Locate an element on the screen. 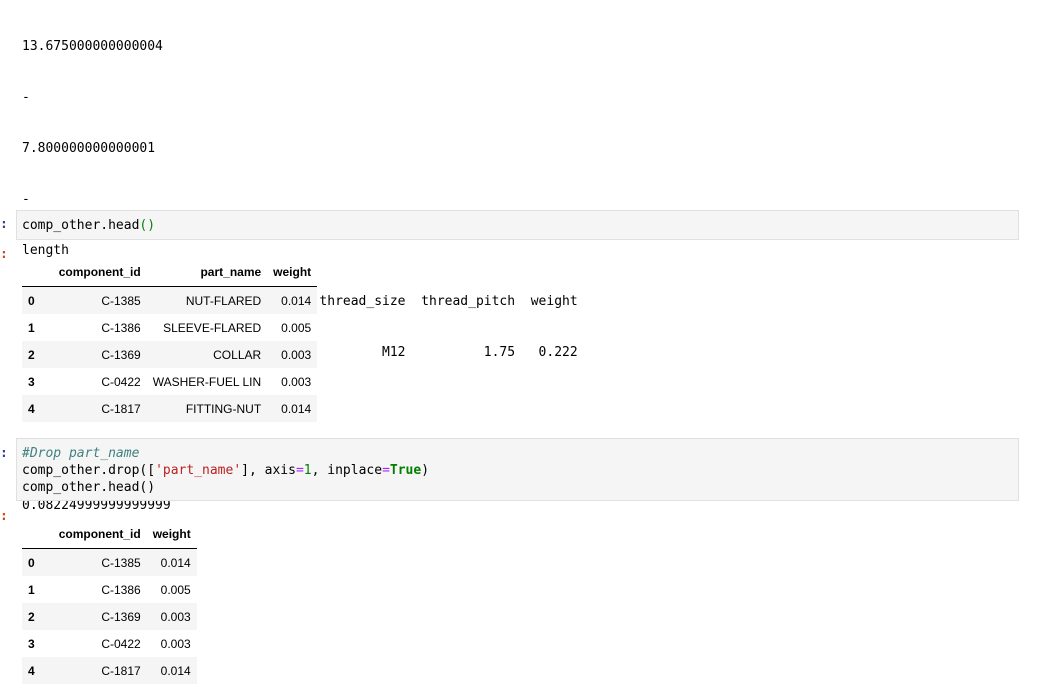 This screenshot has width=1045, height=695. code-string: 'part_name' is located at coordinates (198, 470).